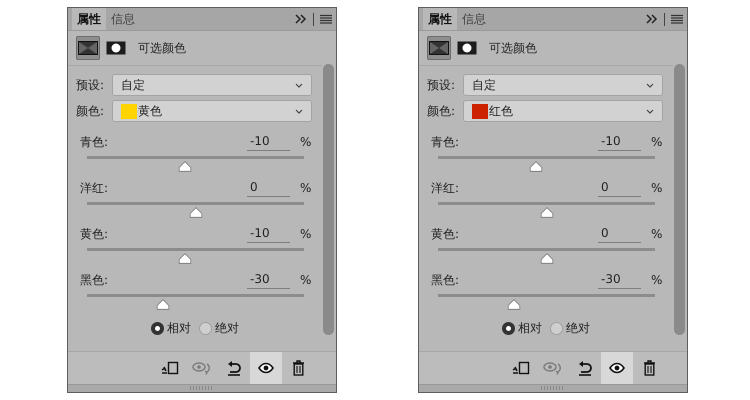 The image size is (750, 400). Describe the element at coordinates (212, 111) in the screenshot. I see `colors-dropdown: 黄色` at that location.